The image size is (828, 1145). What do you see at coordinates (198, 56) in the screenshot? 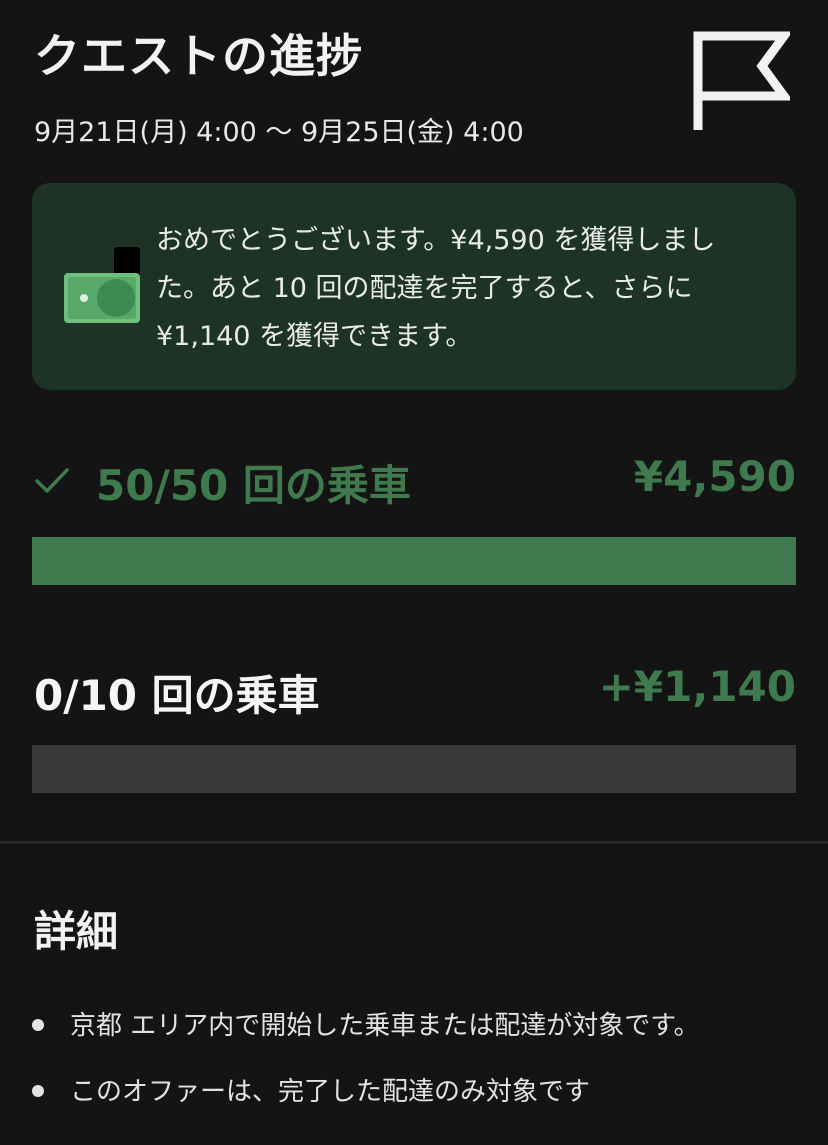
I see `page-title: クエストの進捗` at bounding box center [198, 56].